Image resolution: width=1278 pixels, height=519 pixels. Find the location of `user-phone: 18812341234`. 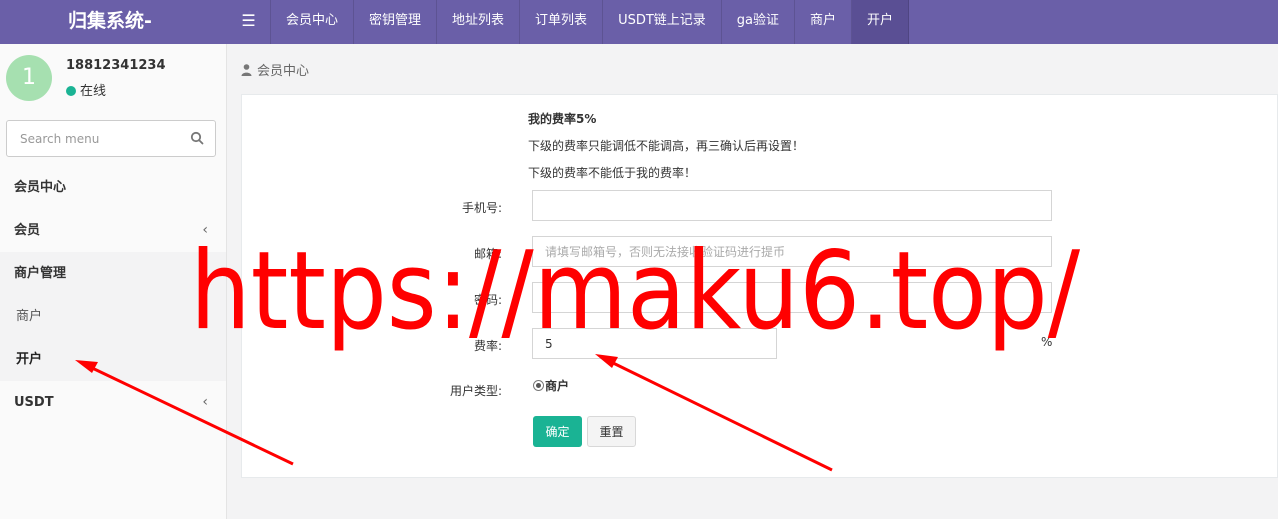

user-phone: 18812341234 is located at coordinates (116, 65).